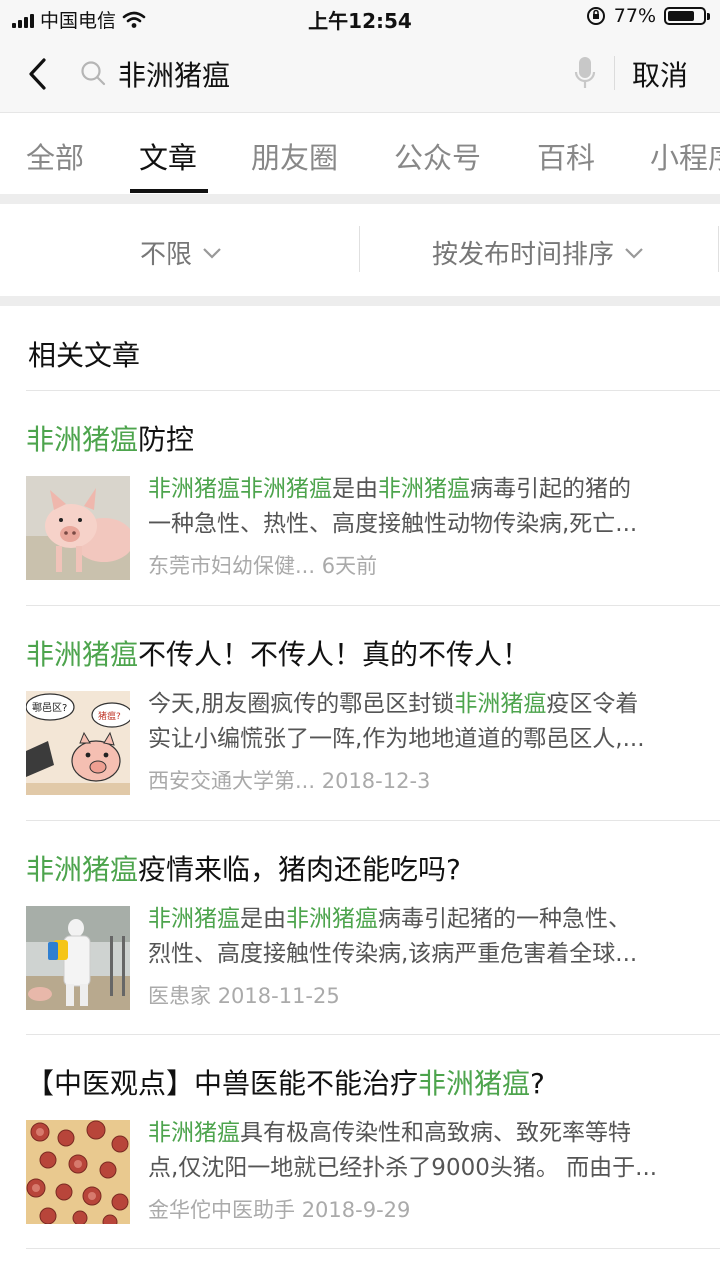  I want to click on text-segment: 不传人！不传人！真的不传人！, so click(334, 654).